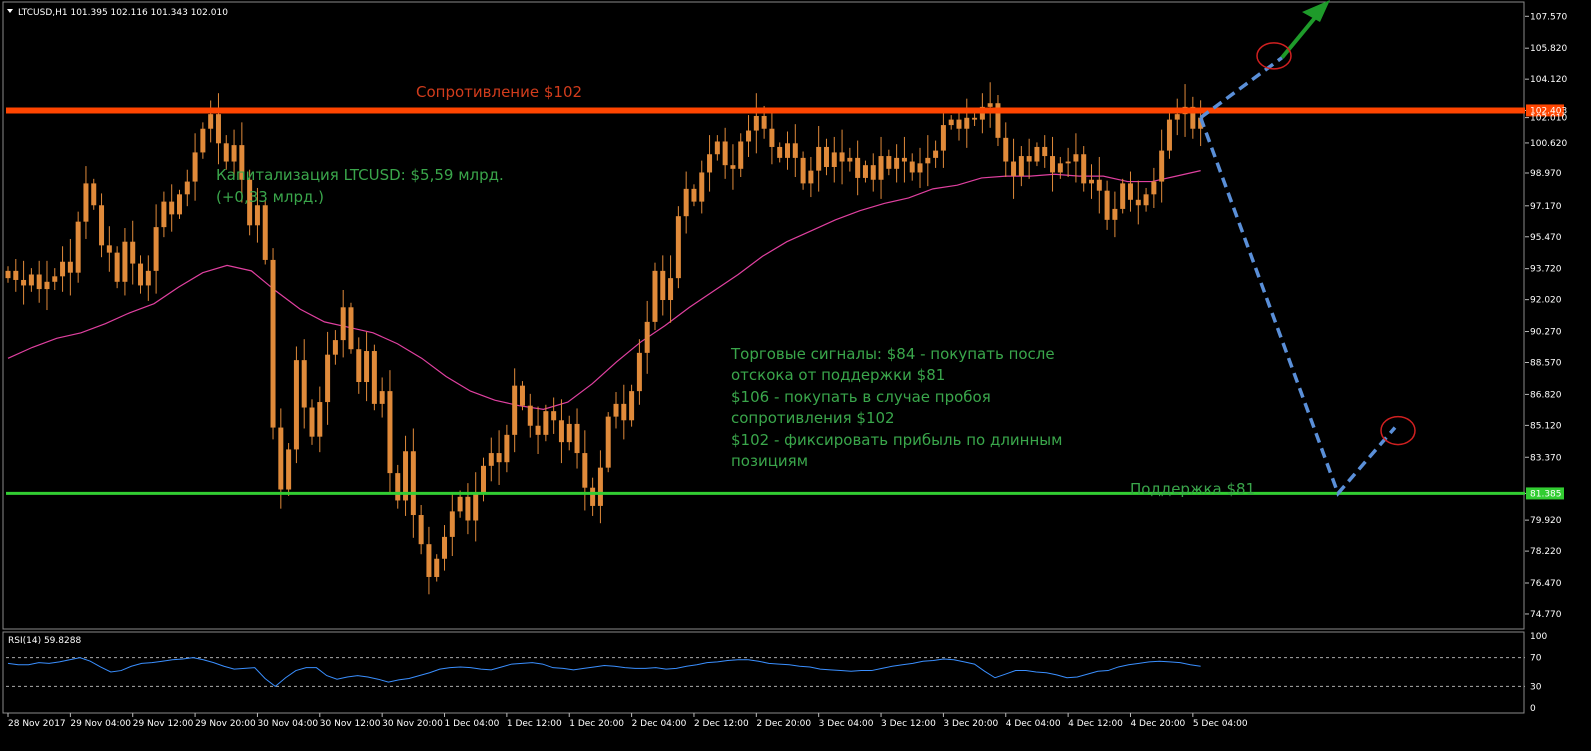  I want to click on price-tick-label: 90.270, so click(1546, 333).